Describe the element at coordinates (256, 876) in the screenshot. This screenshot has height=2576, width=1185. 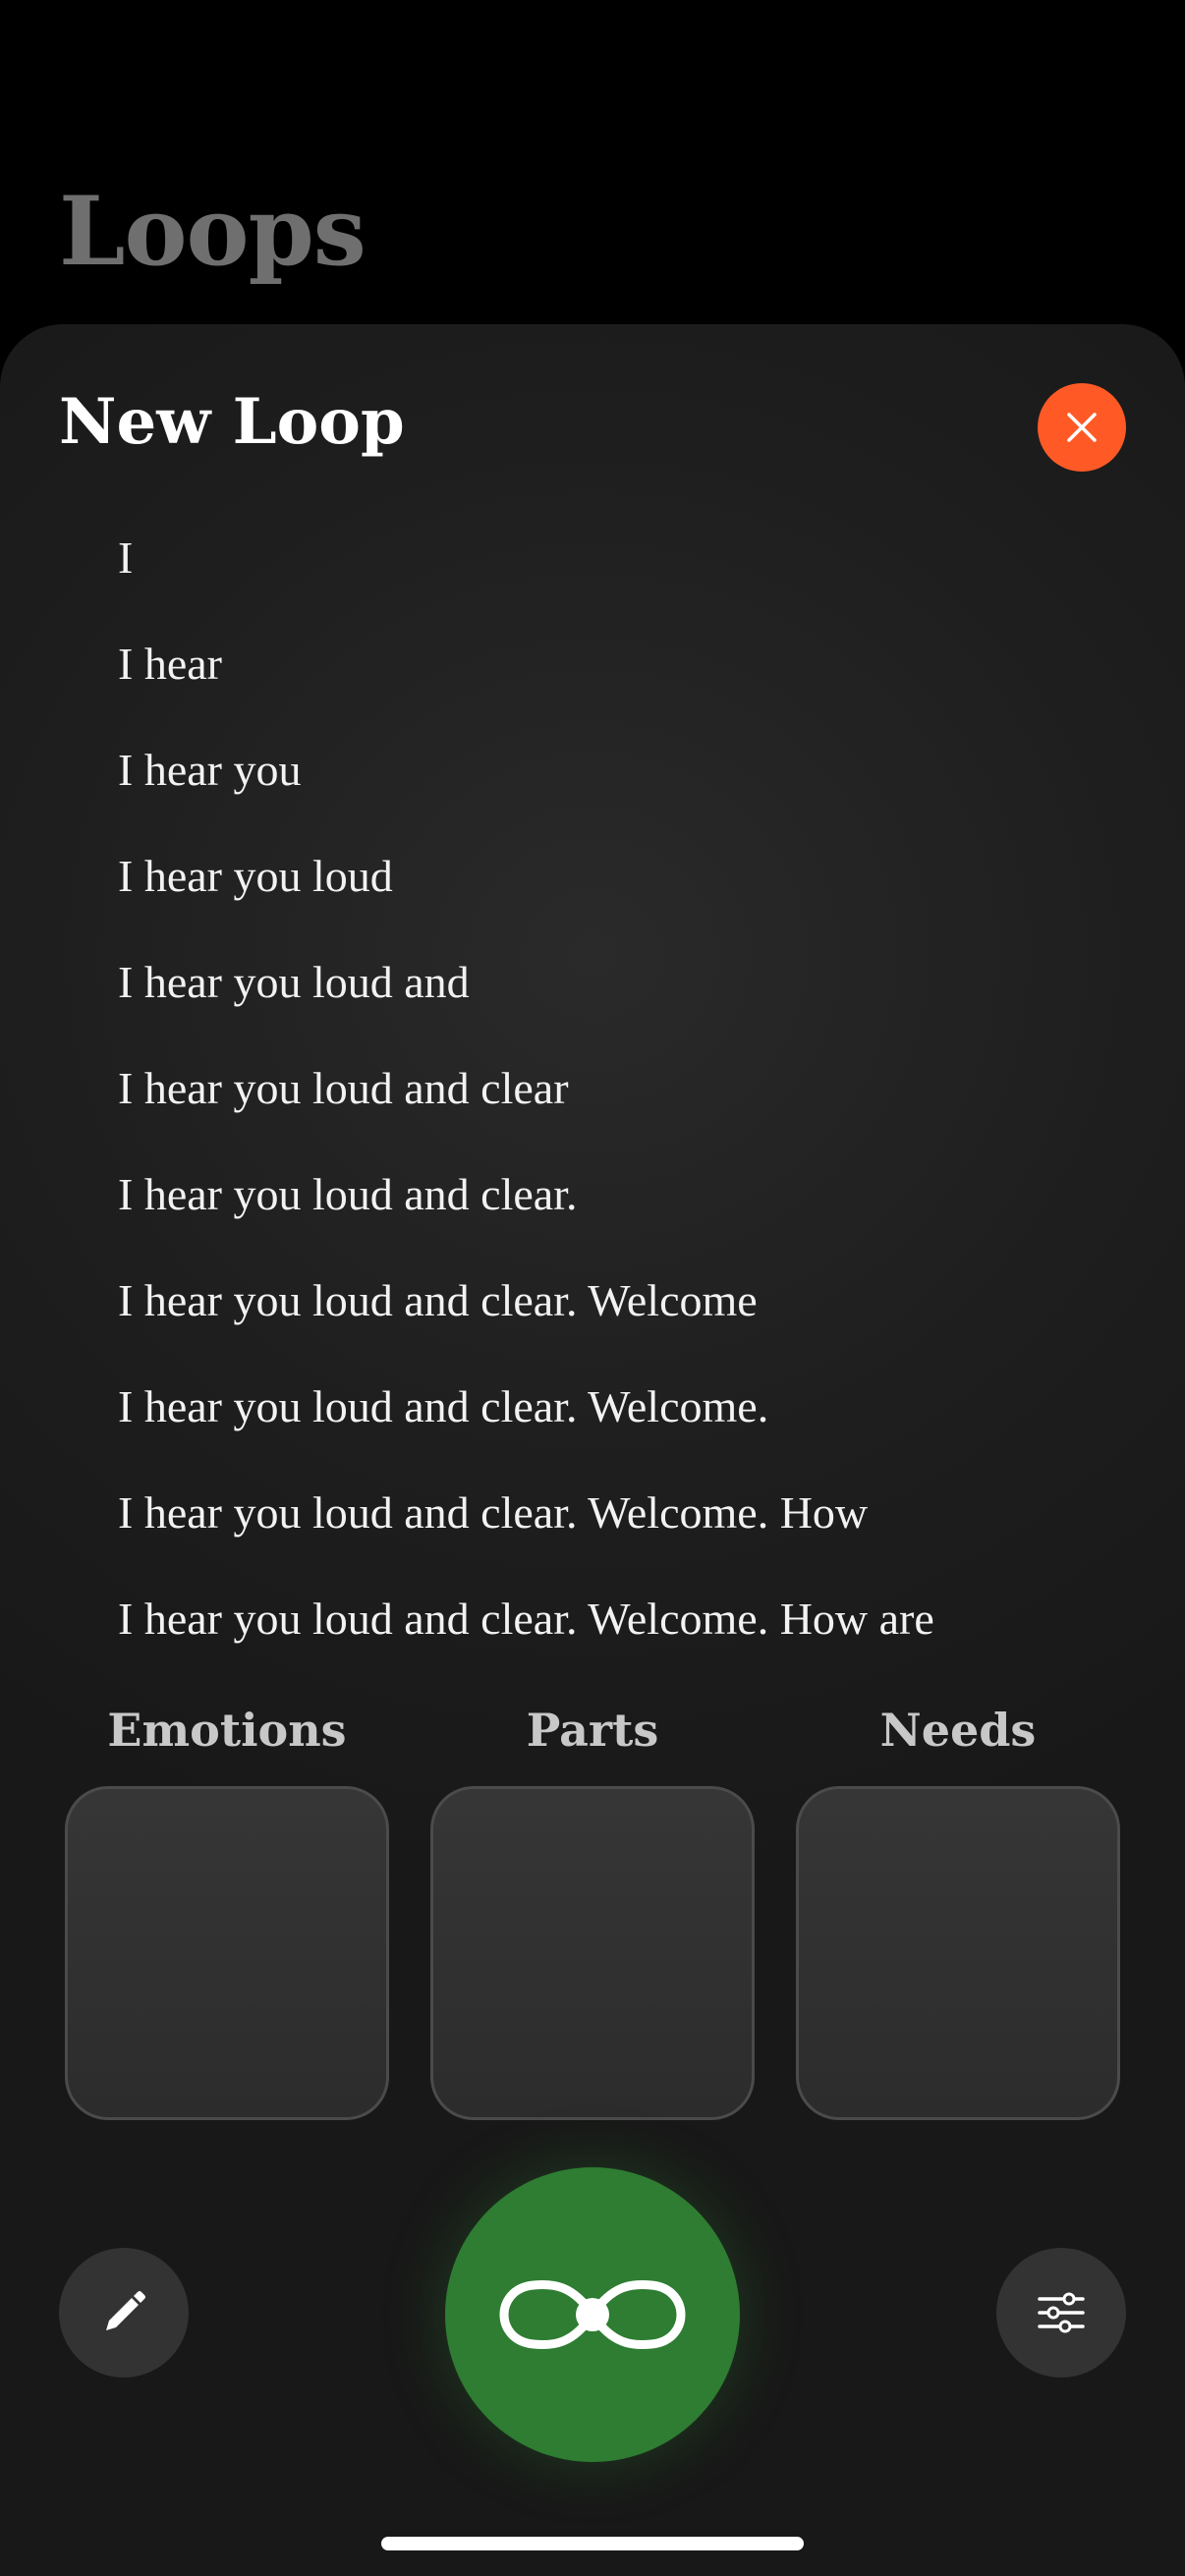
I see `transcript-line: I hear you loud` at that location.